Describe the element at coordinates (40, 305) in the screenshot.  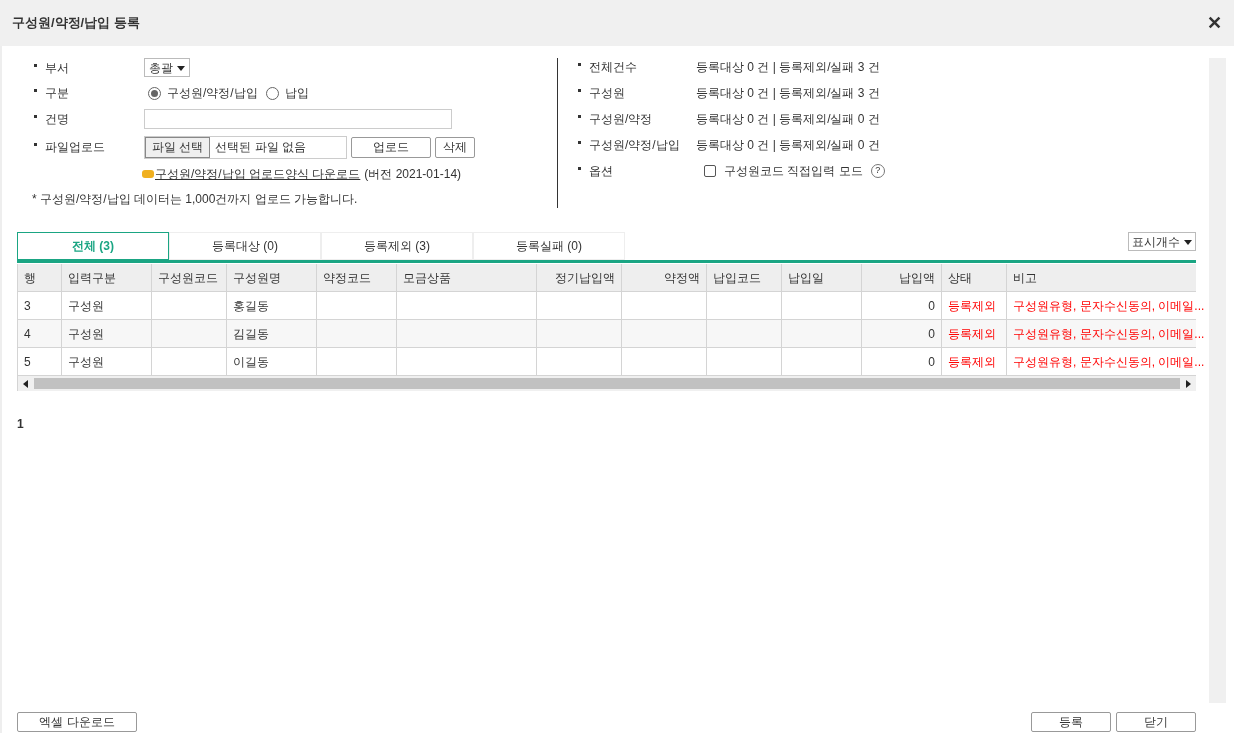
I see `table-cell: 3` at that location.